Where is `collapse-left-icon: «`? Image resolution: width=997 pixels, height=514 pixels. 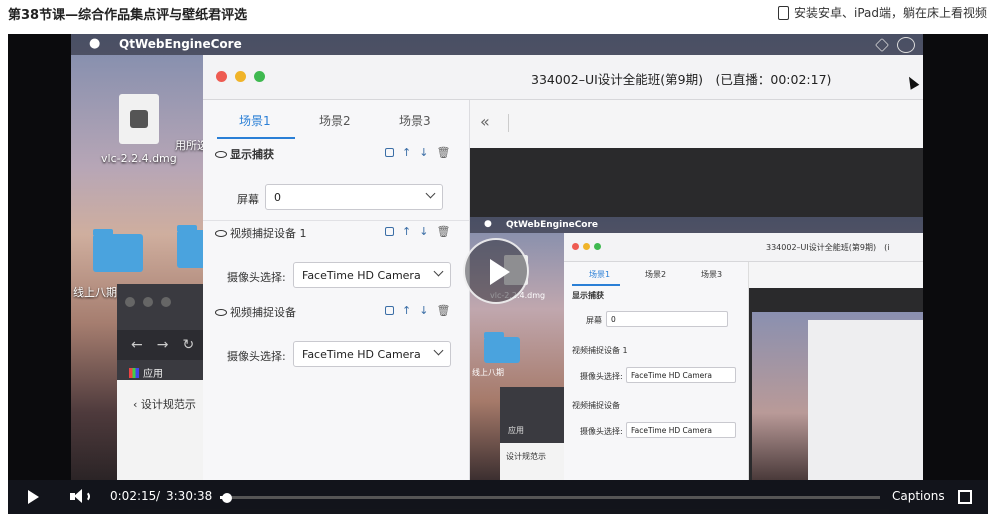
collapse-left-icon: « is located at coordinates (485, 121).